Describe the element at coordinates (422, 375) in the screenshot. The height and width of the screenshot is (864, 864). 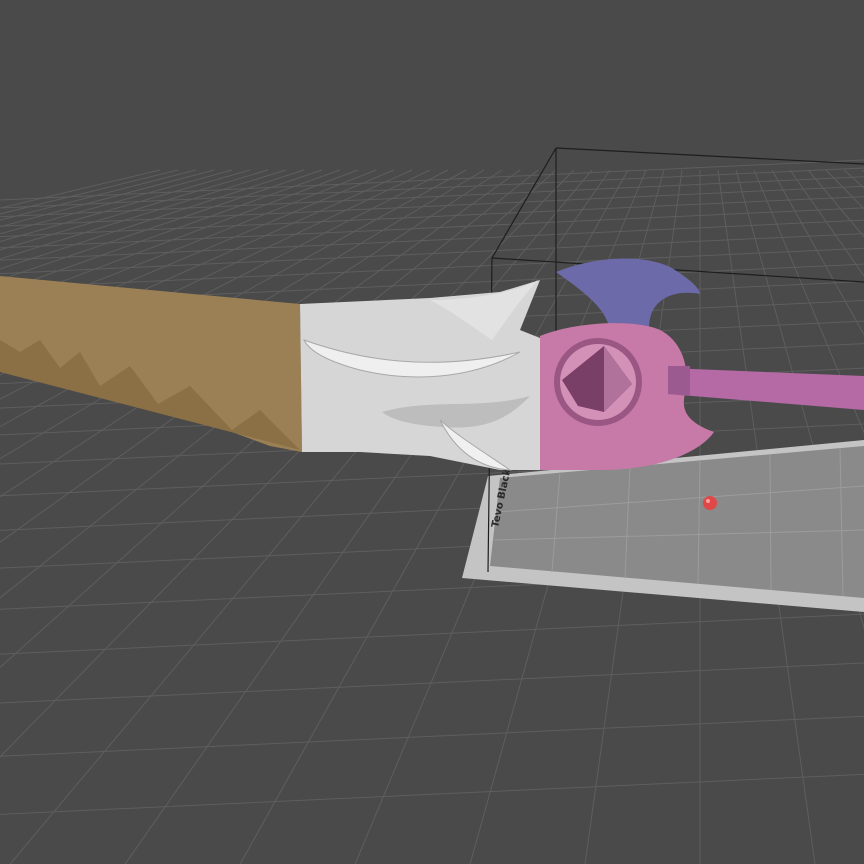
I see `sword-guard` at that location.